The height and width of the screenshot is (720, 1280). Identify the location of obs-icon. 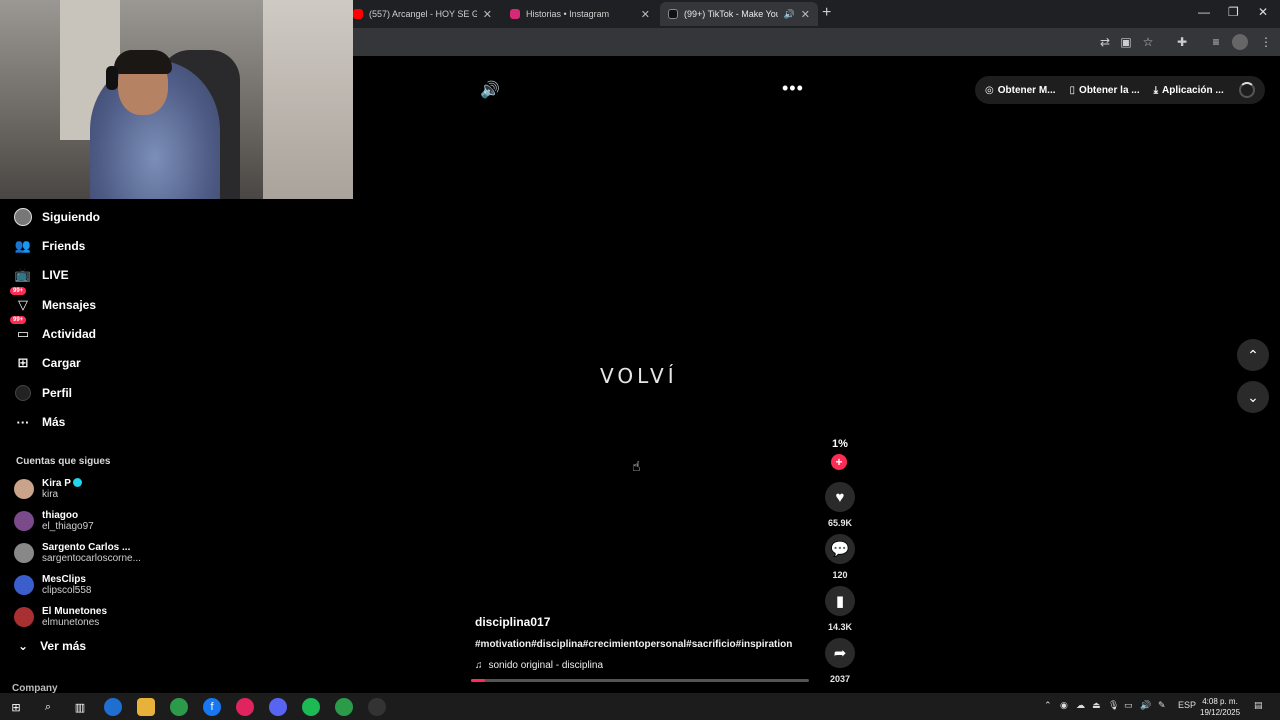
(377, 707).